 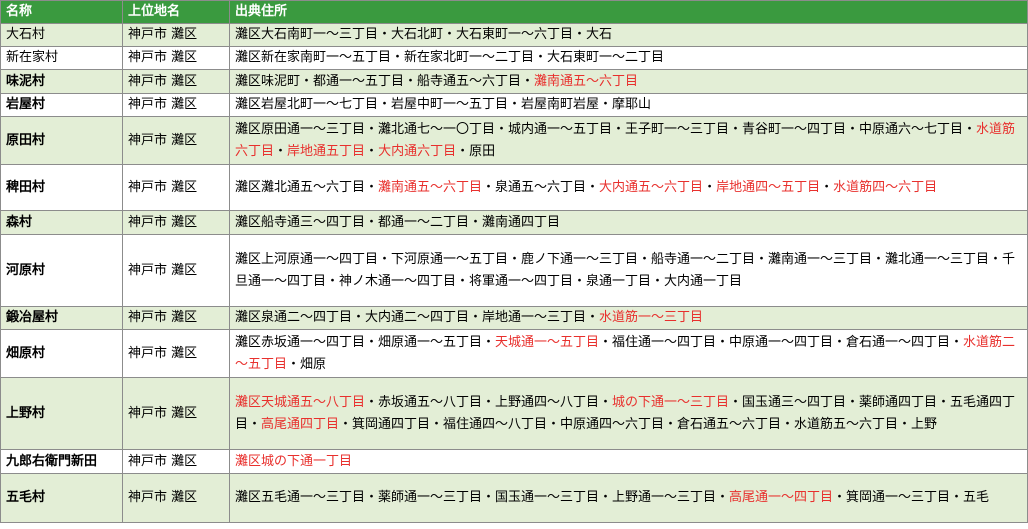 What do you see at coordinates (885, 187) in the screenshot?
I see `address-segment-highlight: 水道筋四～六丁目` at bounding box center [885, 187].